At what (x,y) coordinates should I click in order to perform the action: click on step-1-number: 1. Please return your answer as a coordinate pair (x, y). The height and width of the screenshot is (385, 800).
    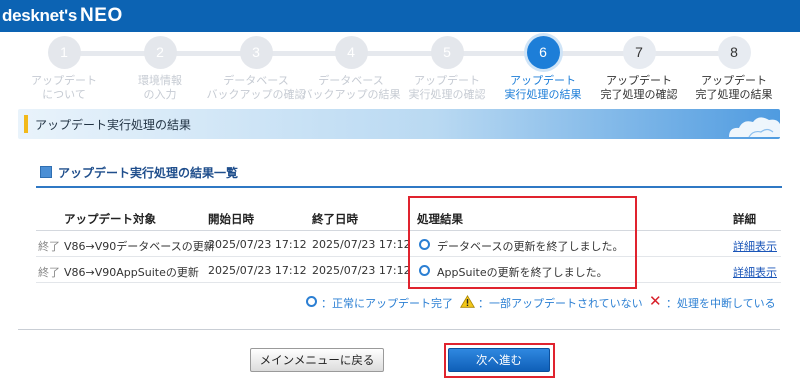
    Looking at the image, I should click on (64, 52).